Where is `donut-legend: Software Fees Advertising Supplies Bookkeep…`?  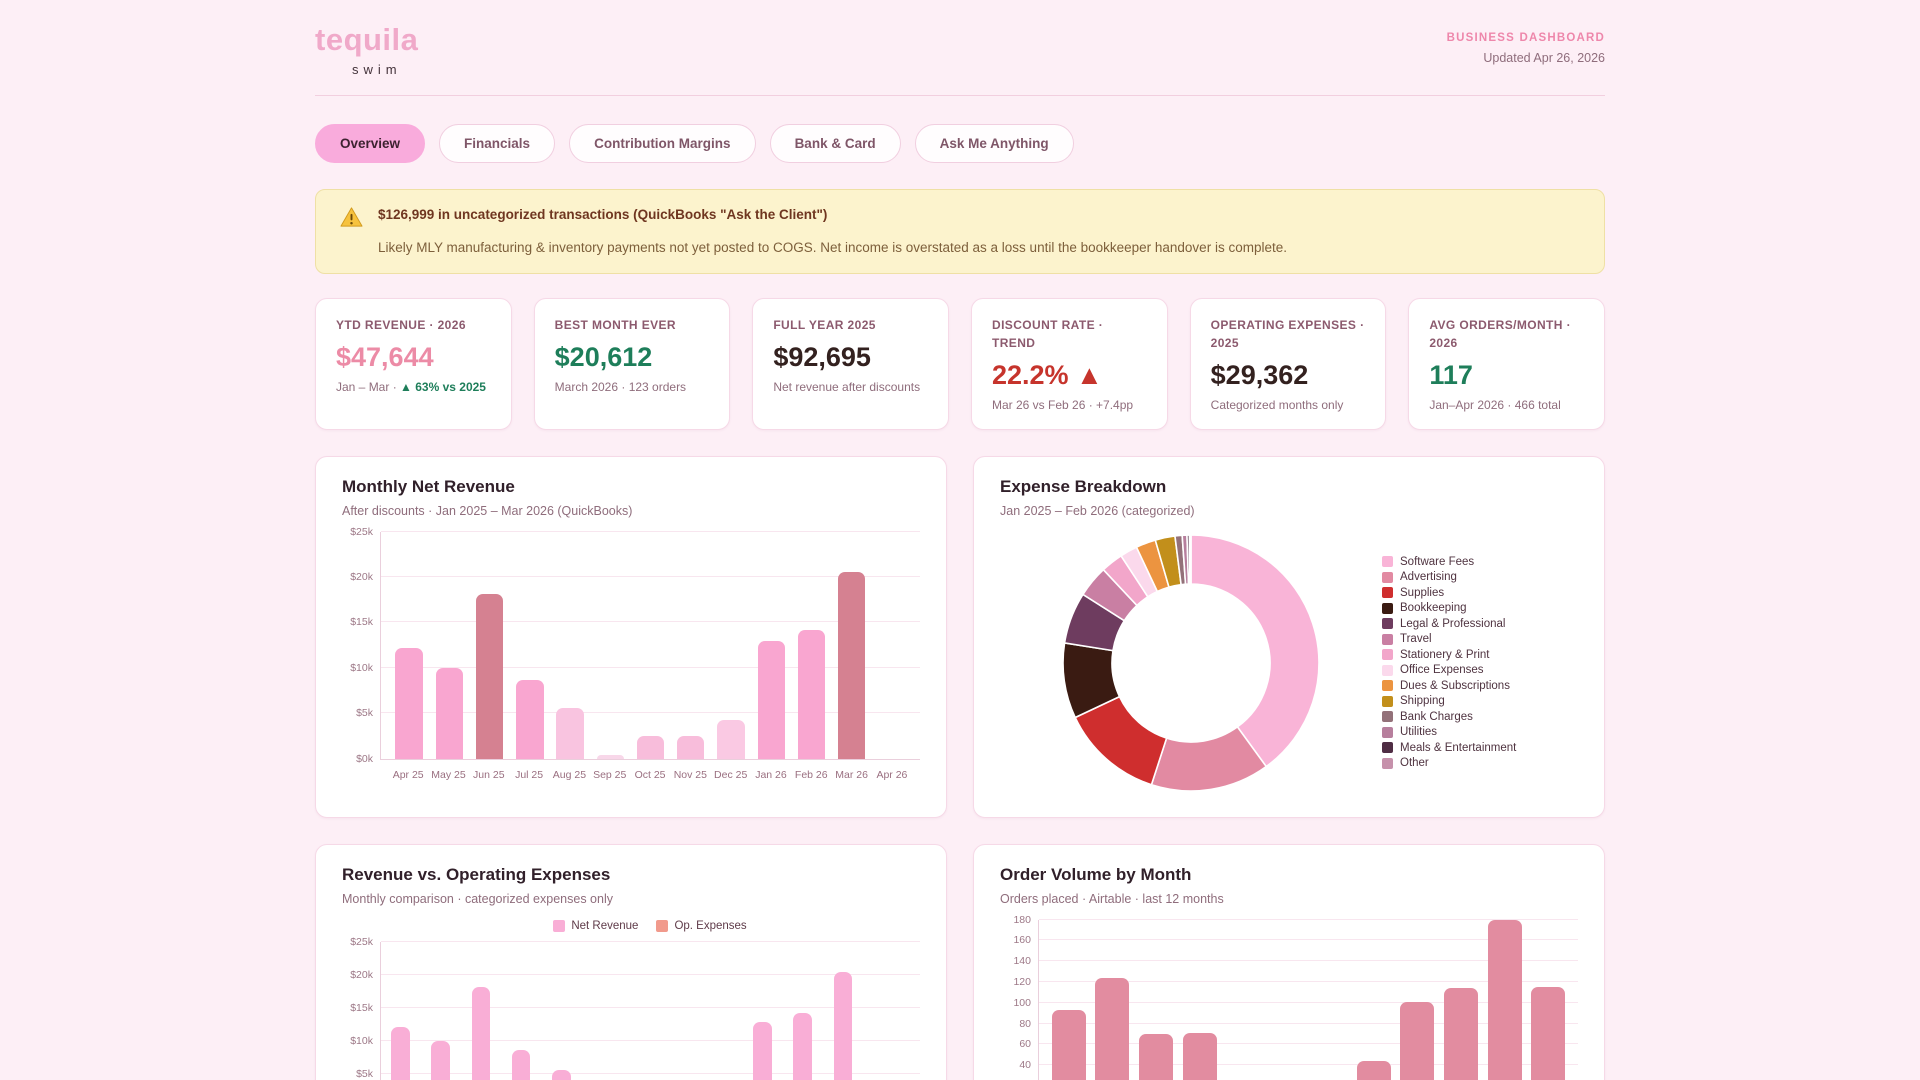
donut-legend: Software Fees Advertising Supplies Bookkeep… is located at coordinates (1480, 662).